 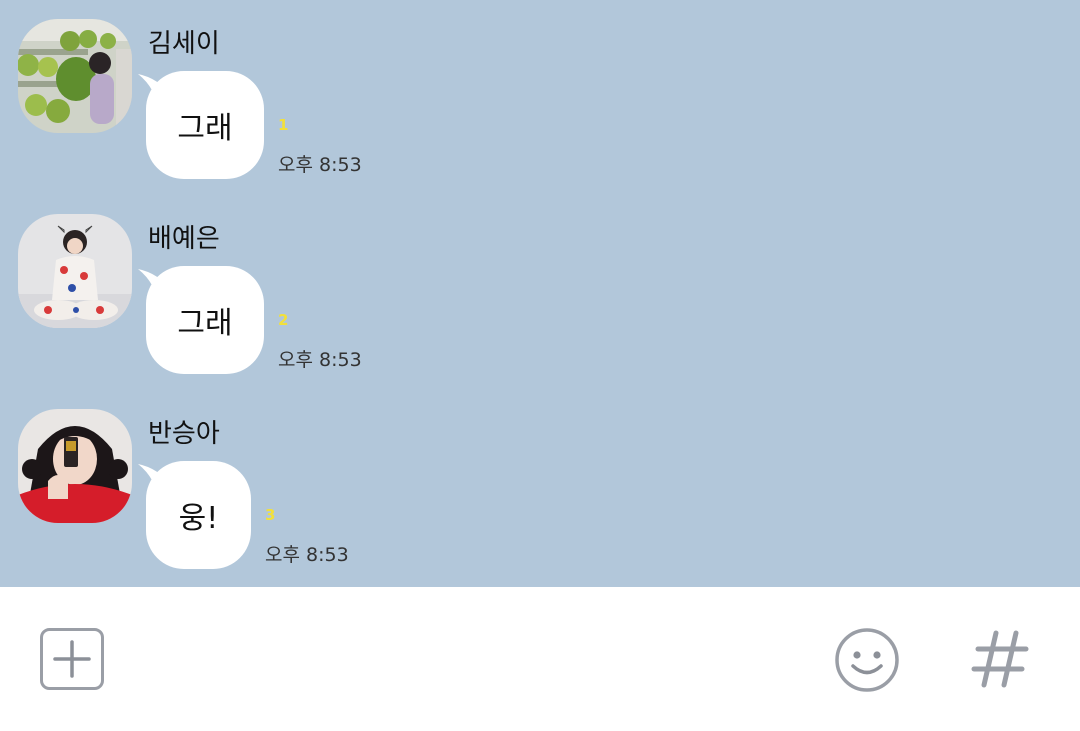 What do you see at coordinates (283, 125) in the screenshot?
I see `unread-count: 1` at bounding box center [283, 125].